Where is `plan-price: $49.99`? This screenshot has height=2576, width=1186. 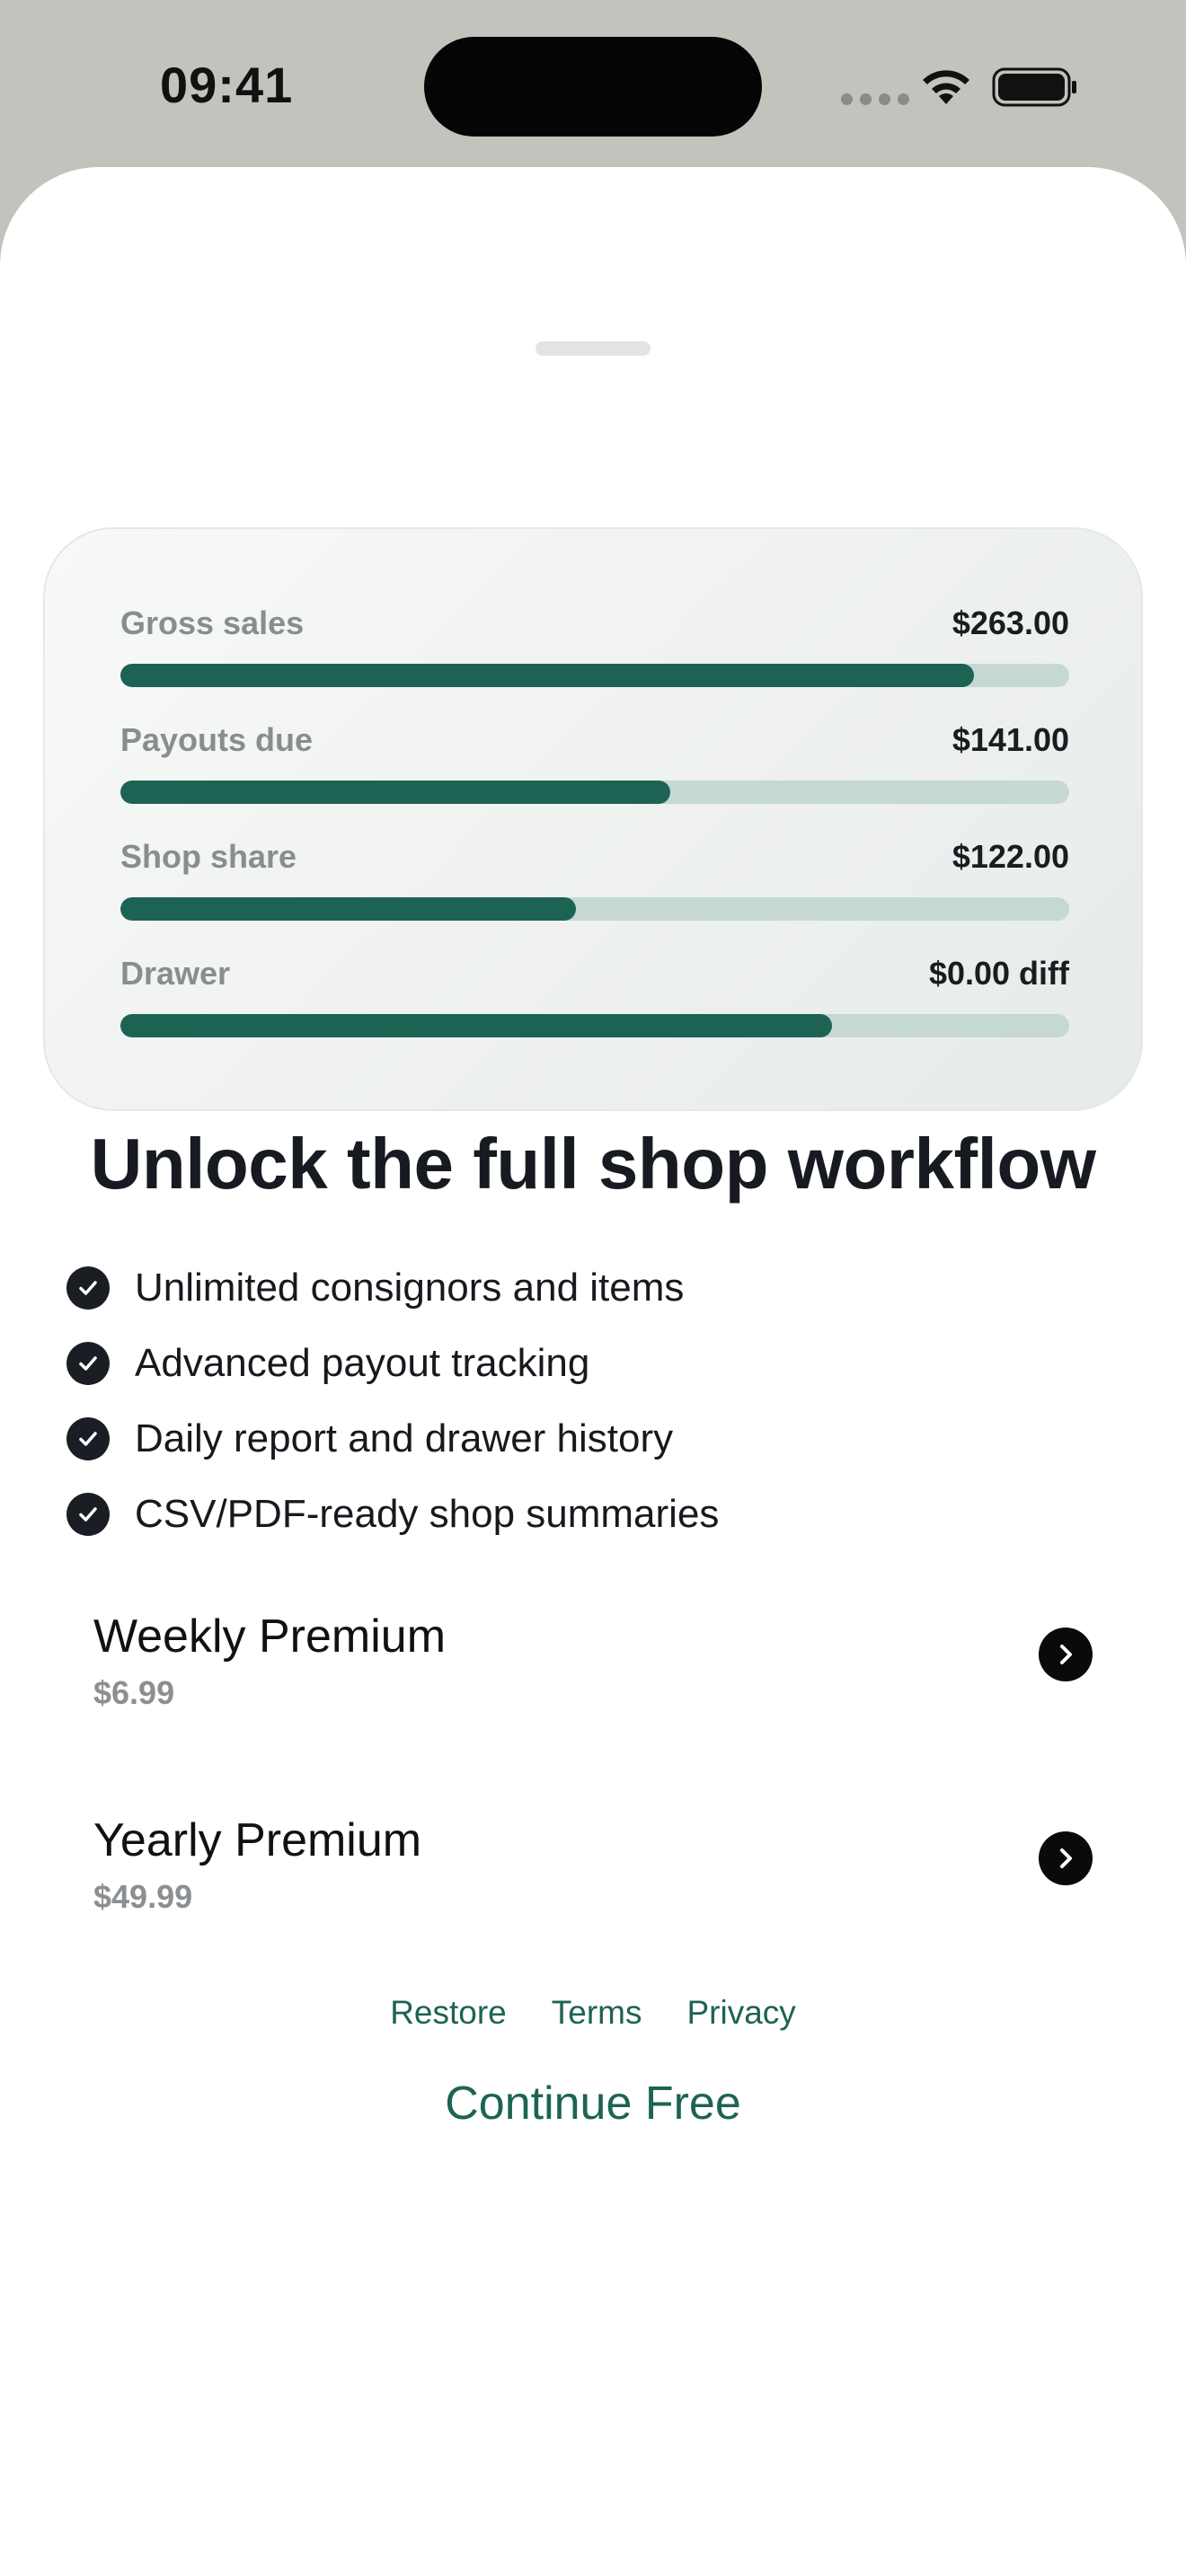 plan-price: $49.99 is located at coordinates (143, 1896).